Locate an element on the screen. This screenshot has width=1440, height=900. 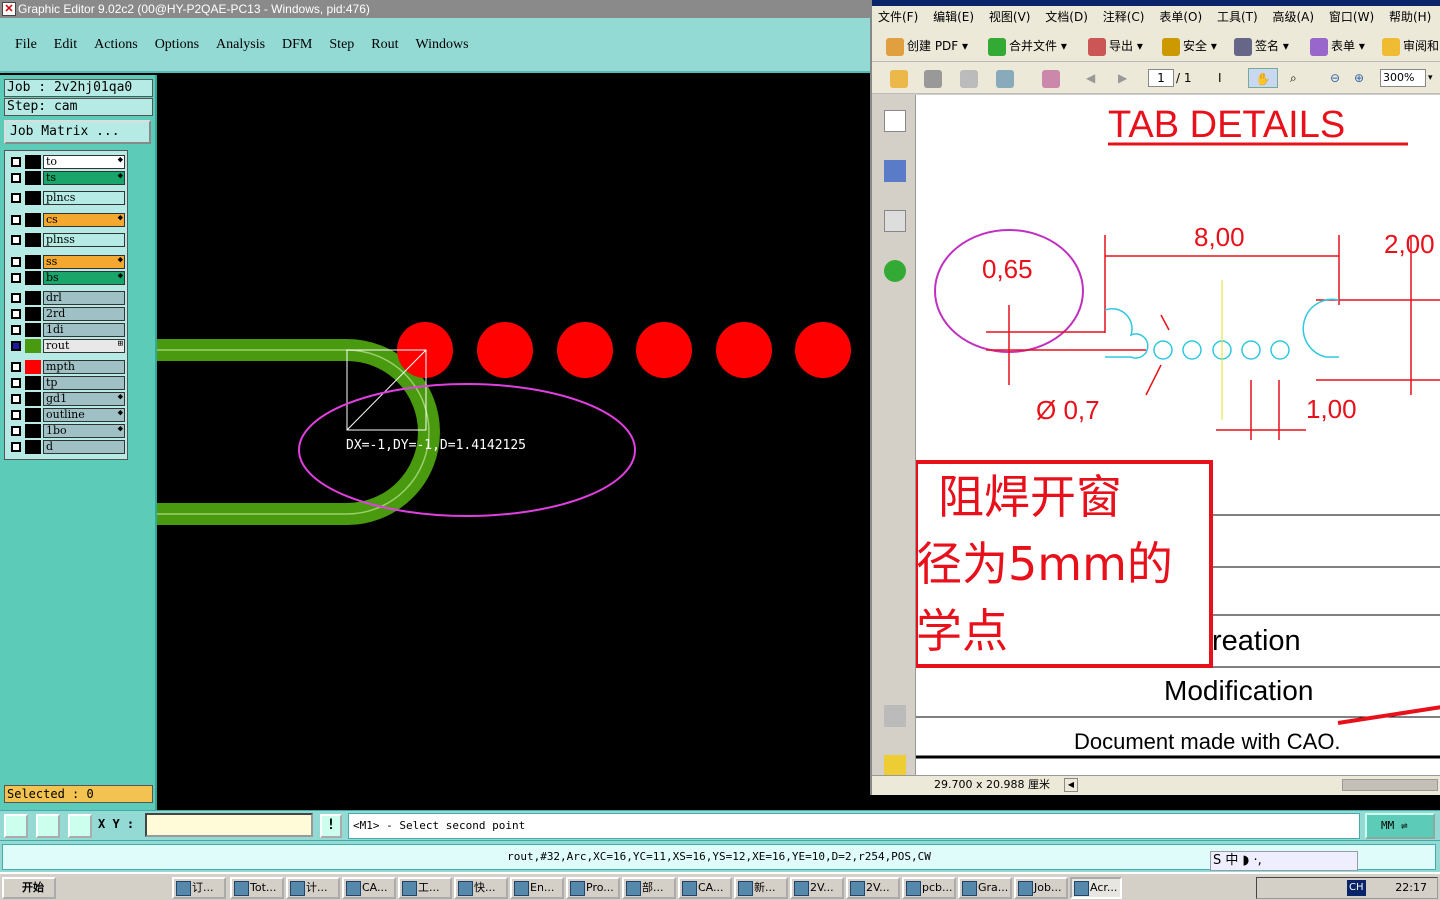
forms-button: 表单 ▾ is located at coordinates (1337, 46).